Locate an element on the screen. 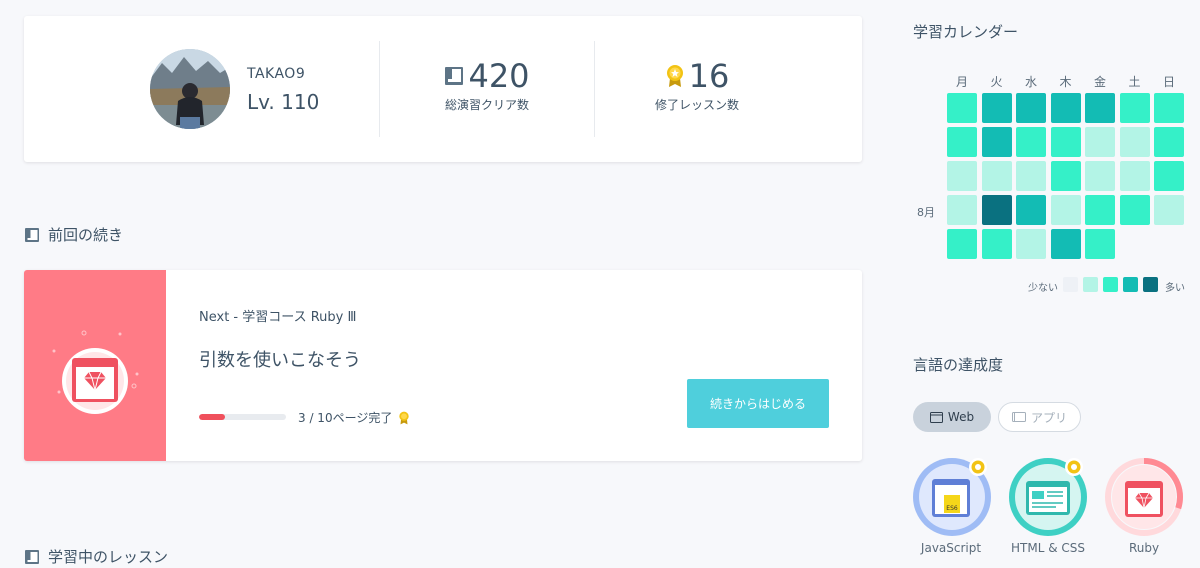  avatar-photo is located at coordinates (190, 89).